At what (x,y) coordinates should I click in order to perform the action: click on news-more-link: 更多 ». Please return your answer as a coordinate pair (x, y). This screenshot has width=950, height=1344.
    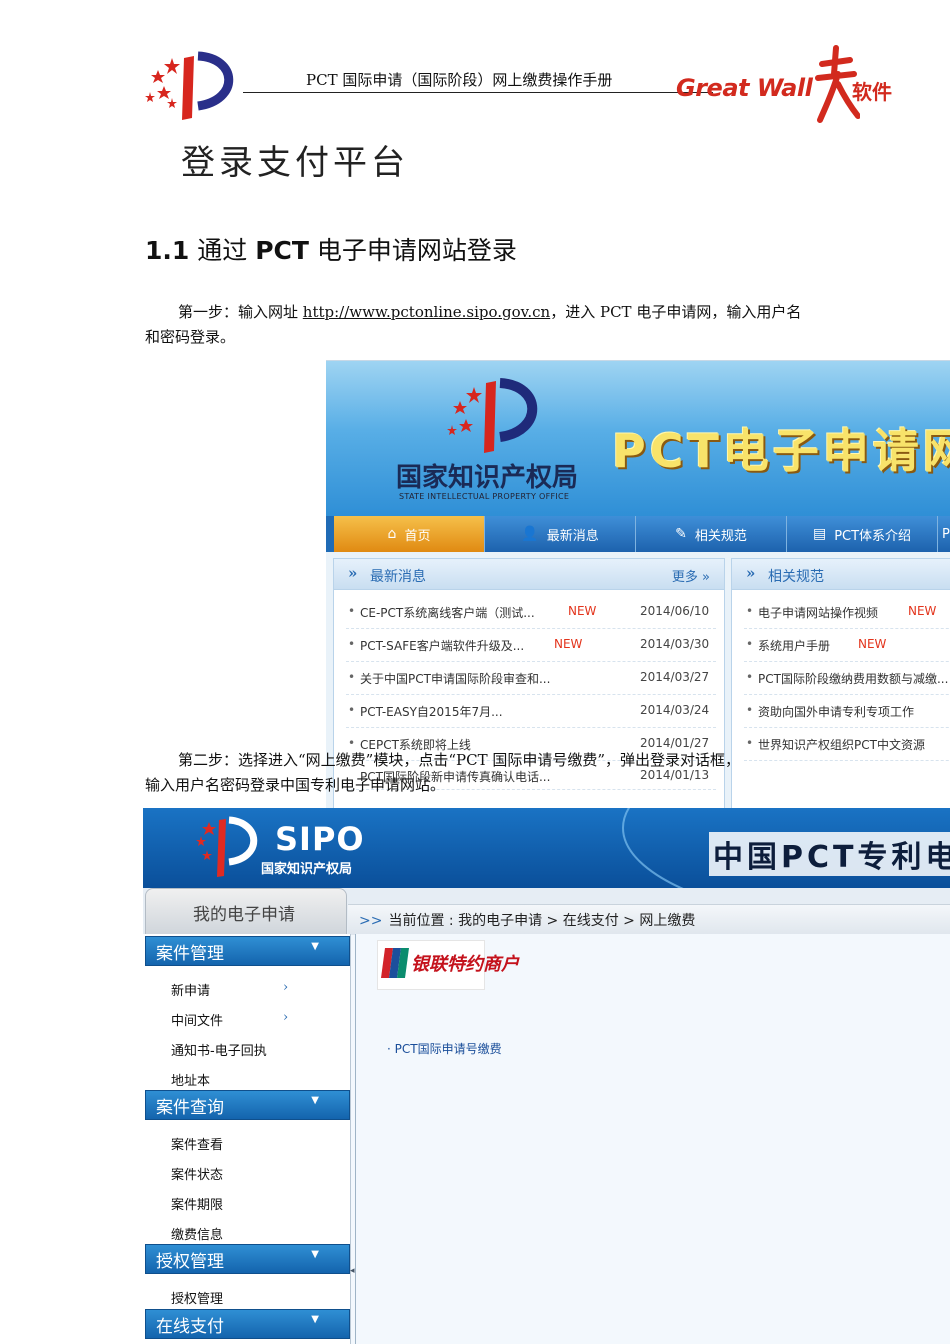
    Looking at the image, I should click on (691, 575).